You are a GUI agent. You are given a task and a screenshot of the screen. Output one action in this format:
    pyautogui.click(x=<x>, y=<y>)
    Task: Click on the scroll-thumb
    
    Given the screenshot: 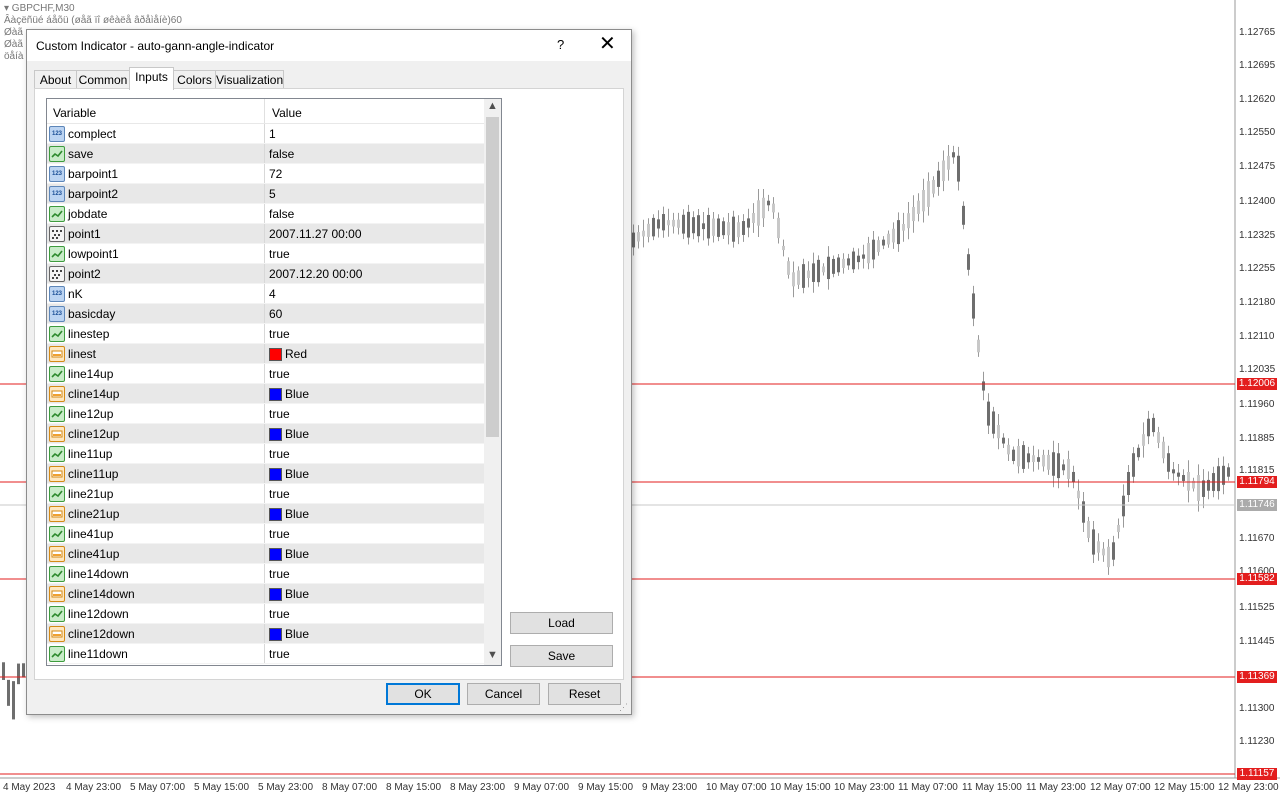 What is the action you would take?
    pyautogui.click(x=492, y=277)
    